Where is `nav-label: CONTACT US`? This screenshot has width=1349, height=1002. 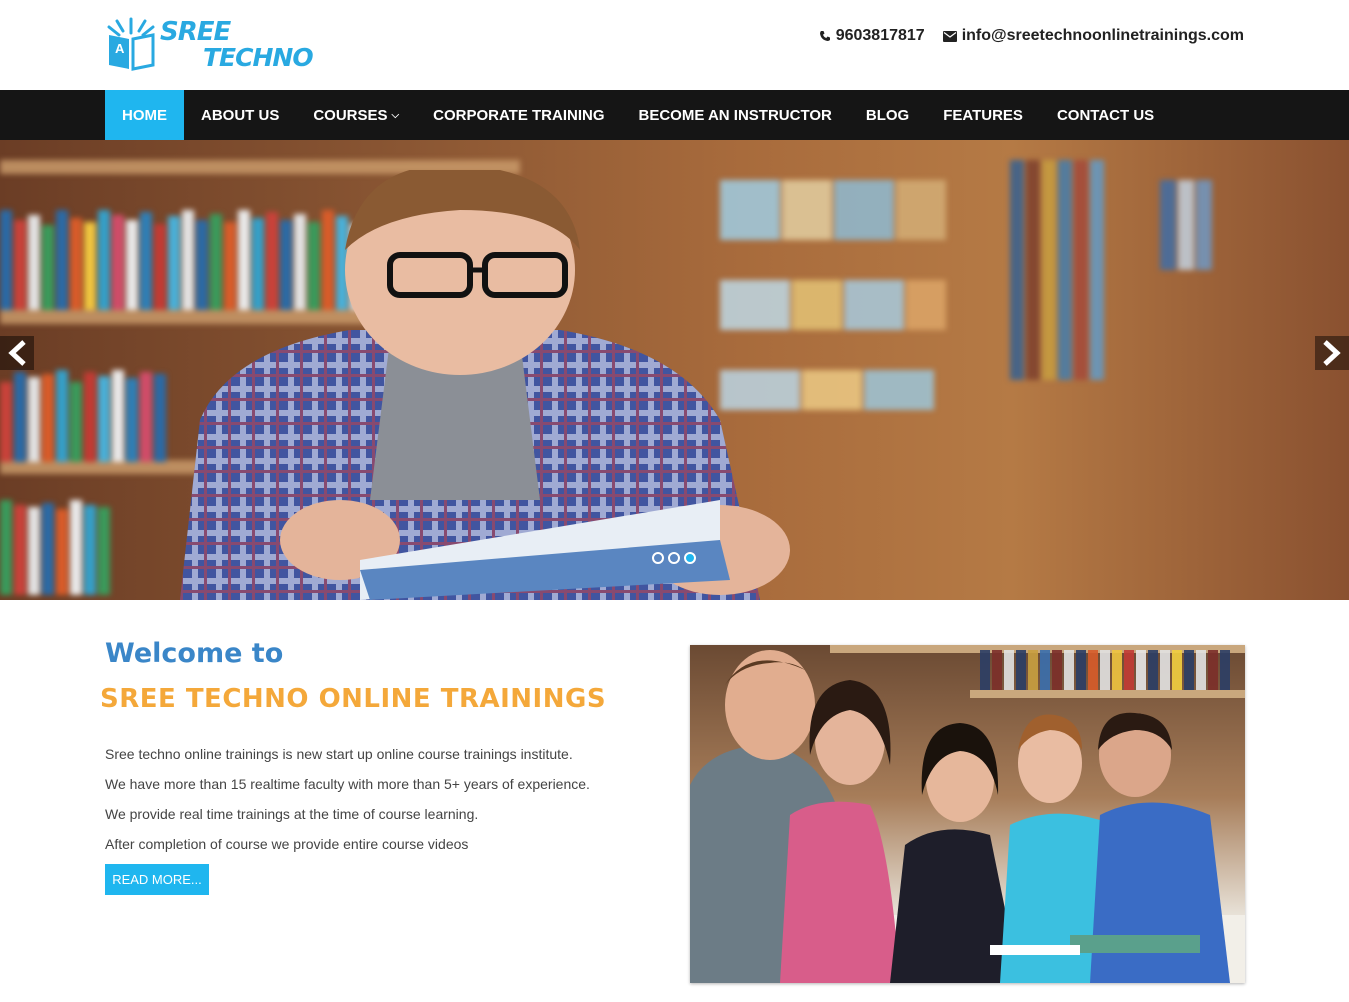
nav-label: CONTACT US is located at coordinates (1105, 115).